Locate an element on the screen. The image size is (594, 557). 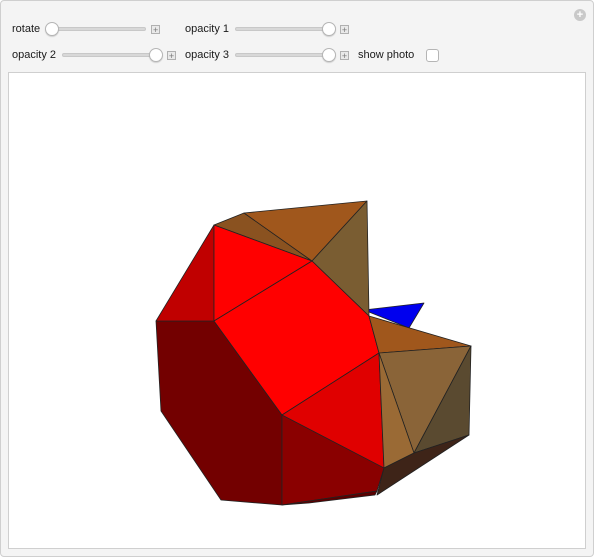
rotate-slider is located at coordinates (96, 29).